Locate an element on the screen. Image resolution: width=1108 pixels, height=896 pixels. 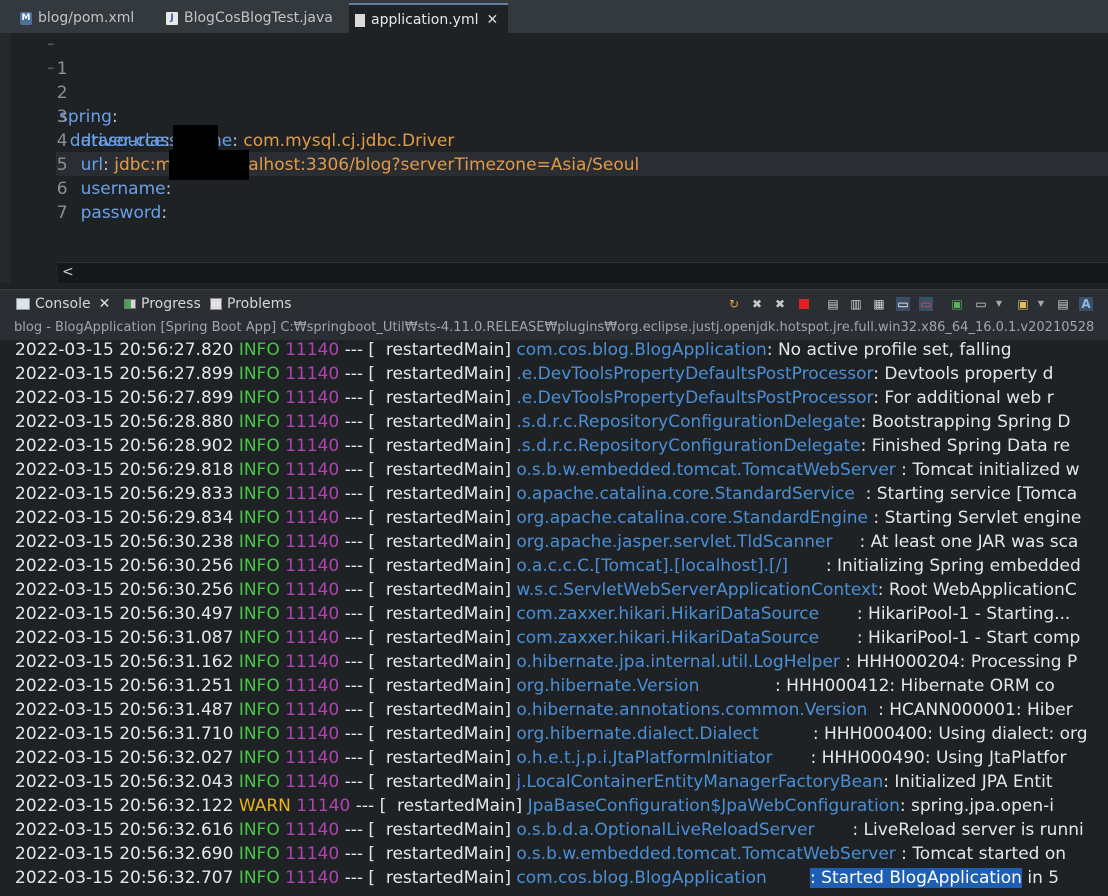
show-on-stderr-icon: ▭ is located at coordinates (926, 304).